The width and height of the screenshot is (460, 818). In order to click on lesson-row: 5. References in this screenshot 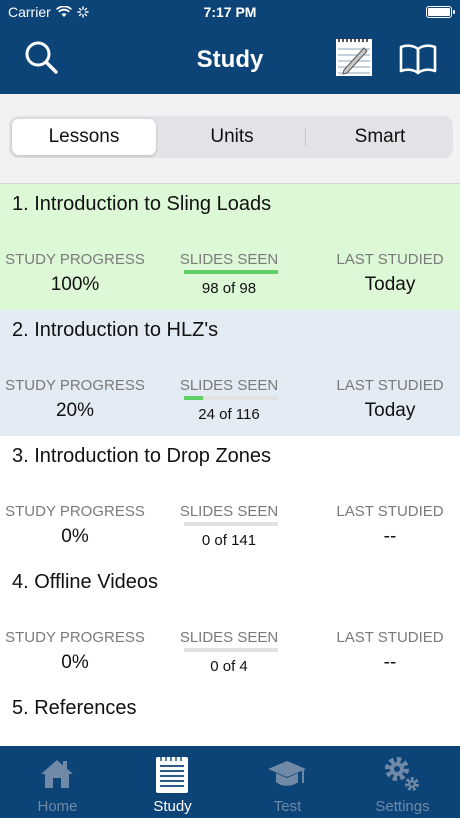, I will do `click(230, 718)`.